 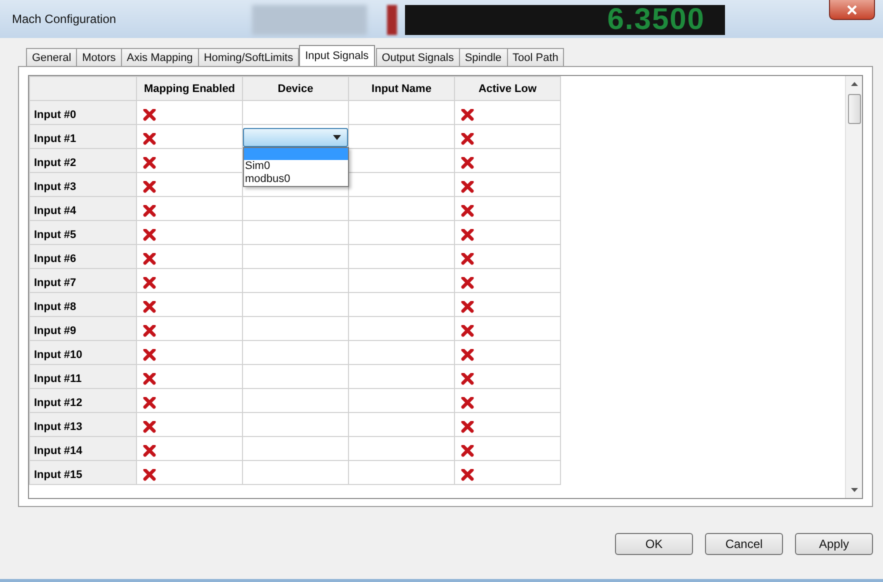 I want to click on dialog-button: Cancel, so click(x=744, y=544).